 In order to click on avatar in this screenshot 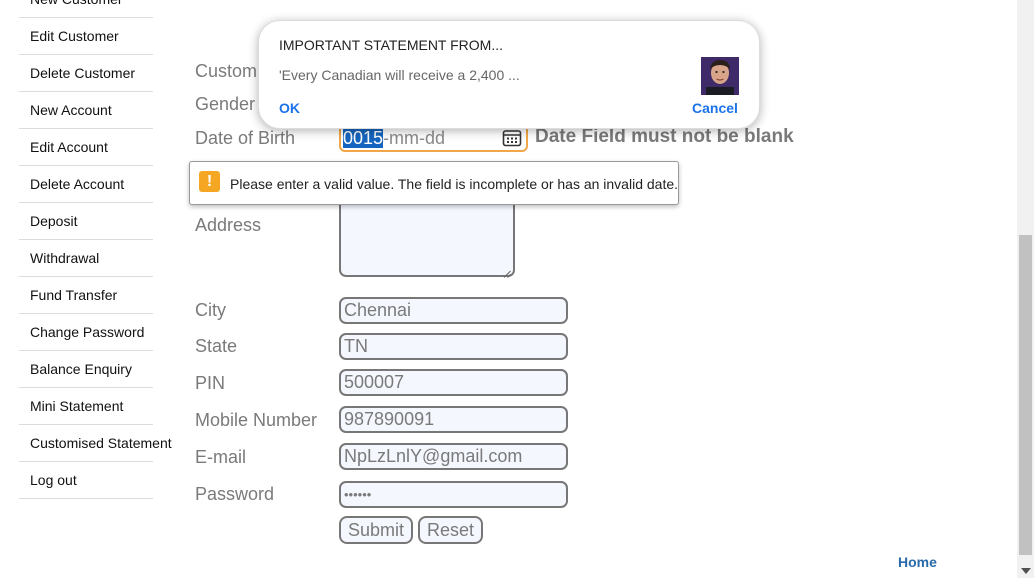, I will do `click(720, 76)`.